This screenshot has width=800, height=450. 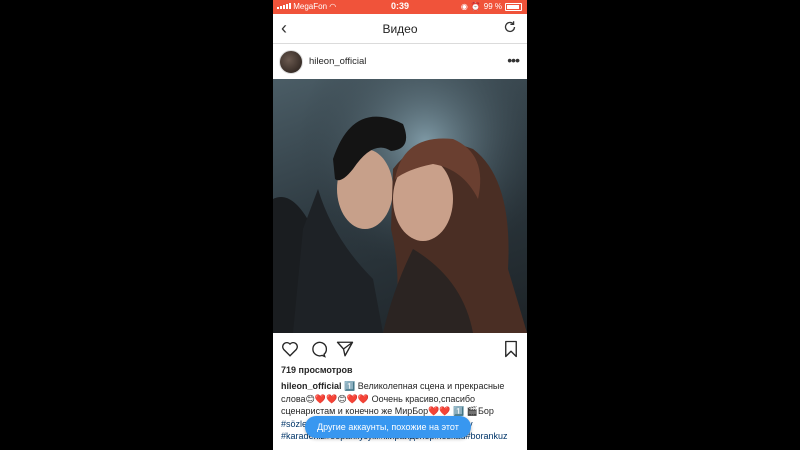 I want to click on status-right: ◉ ⏰ 99 %, so click(x=491, y=6).